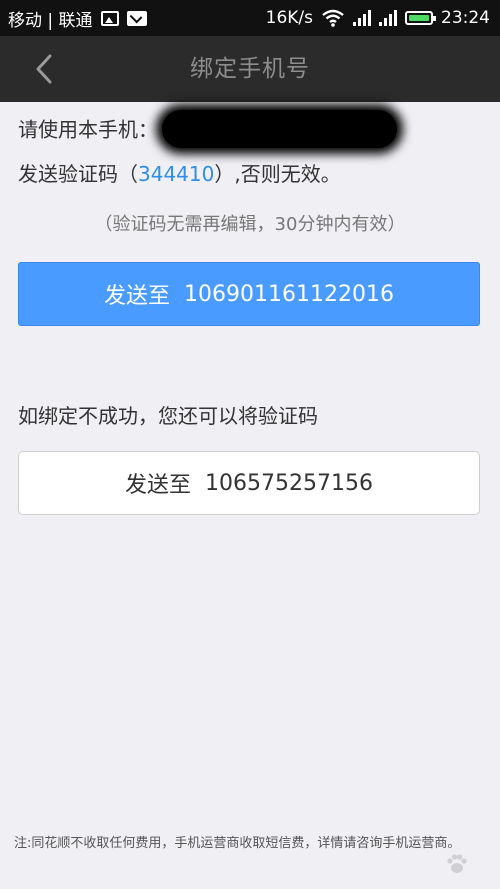 This screenshot has height=889, width=500. I want to click on primary-number: 106901161122016, so click(289, 294).